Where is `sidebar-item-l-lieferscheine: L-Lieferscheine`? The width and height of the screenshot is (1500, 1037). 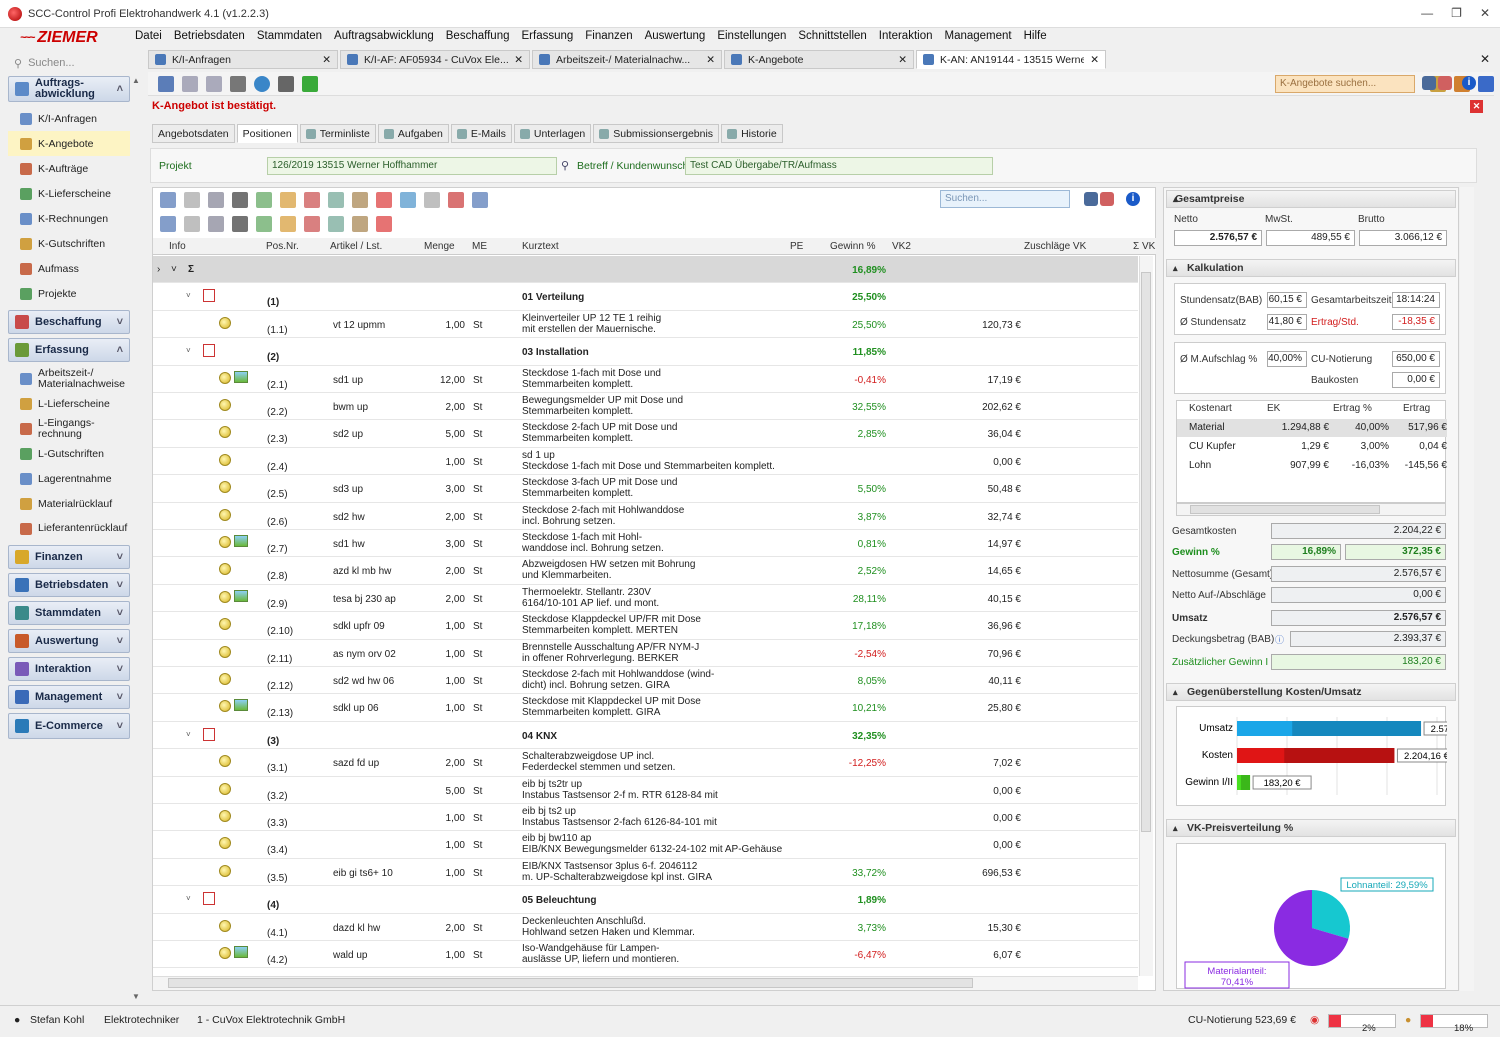 sidebar-item-l-lieferscheine: L-Lieferscheine is located at coordinates (69, 403).